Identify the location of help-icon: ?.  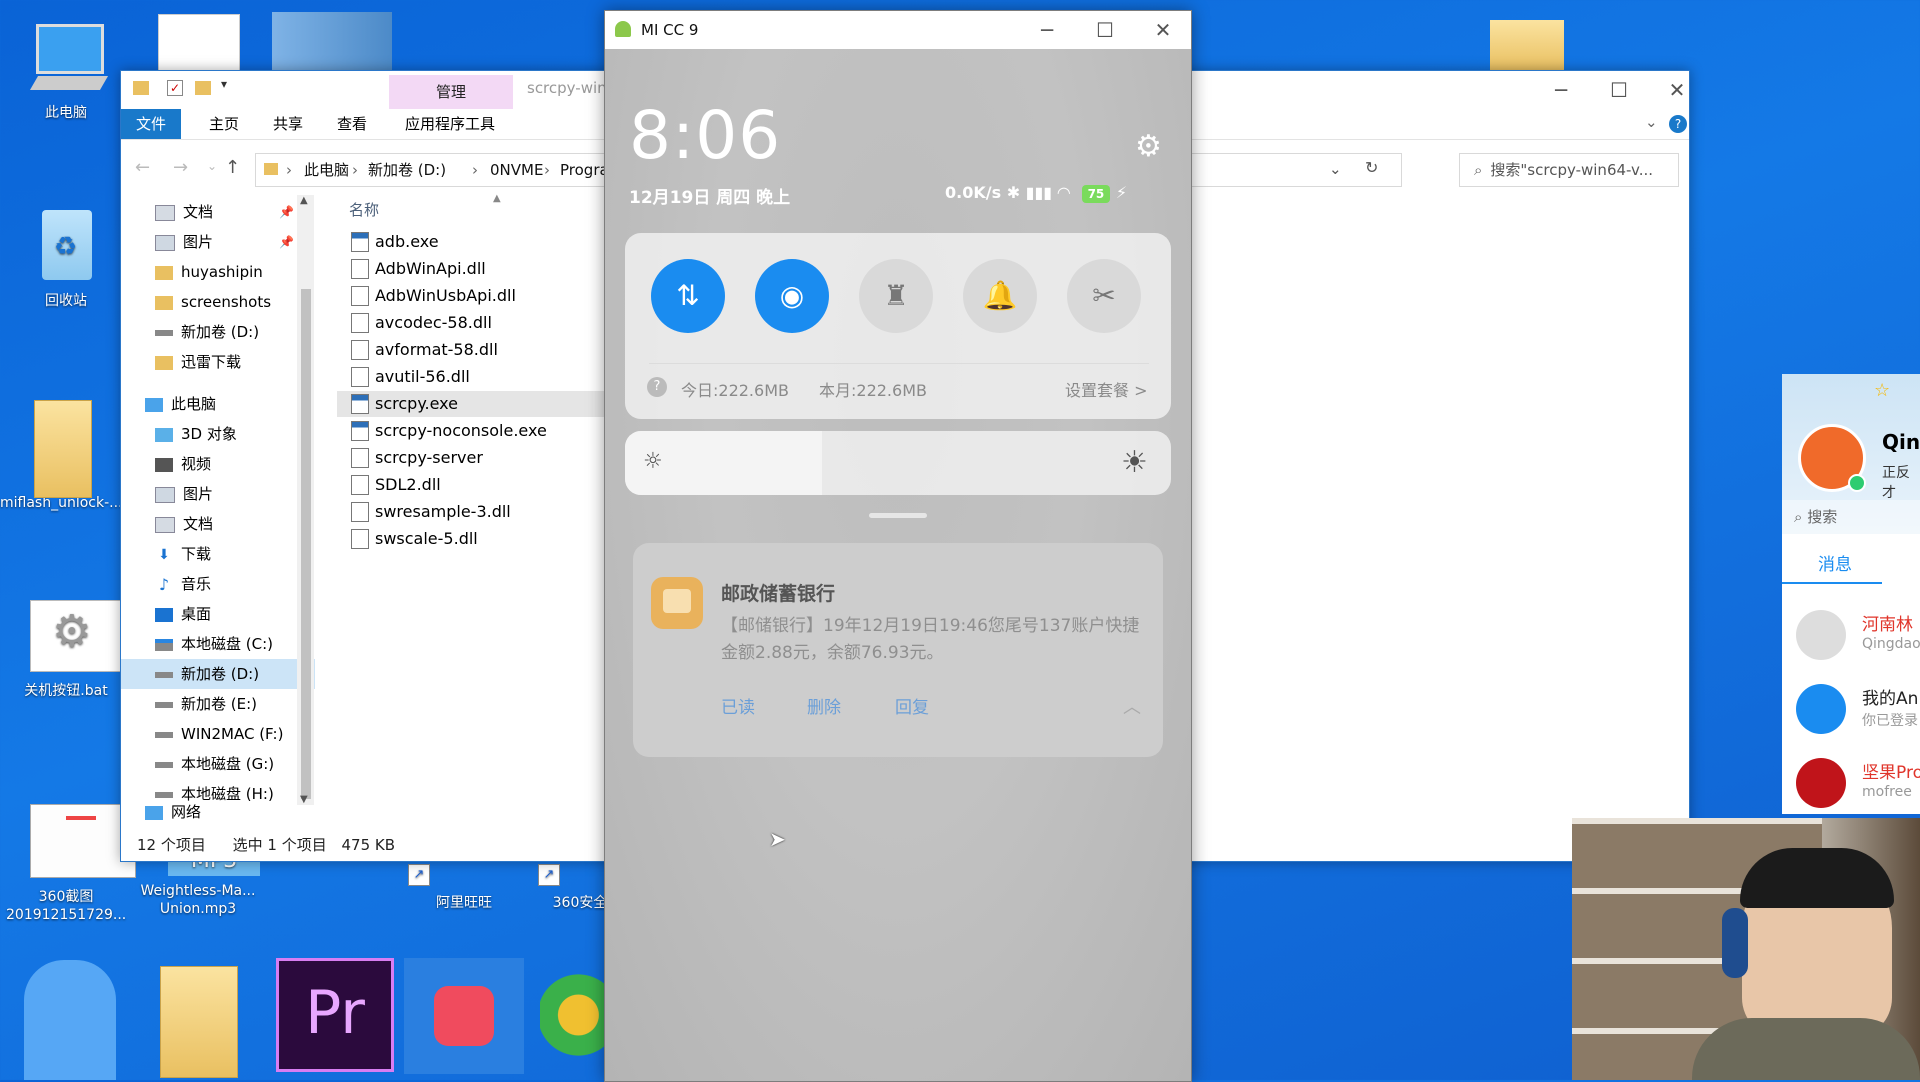
(1678, 124).